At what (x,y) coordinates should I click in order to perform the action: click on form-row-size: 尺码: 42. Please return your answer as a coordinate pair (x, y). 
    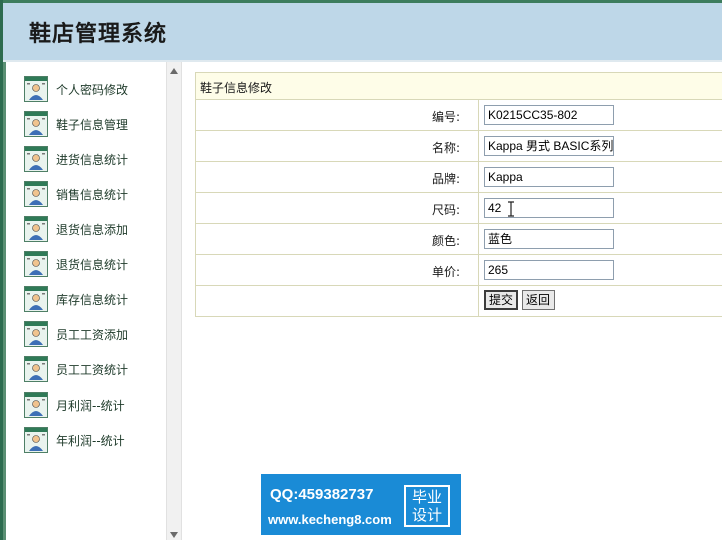
    Looking at the image, I should click on (458, 208).